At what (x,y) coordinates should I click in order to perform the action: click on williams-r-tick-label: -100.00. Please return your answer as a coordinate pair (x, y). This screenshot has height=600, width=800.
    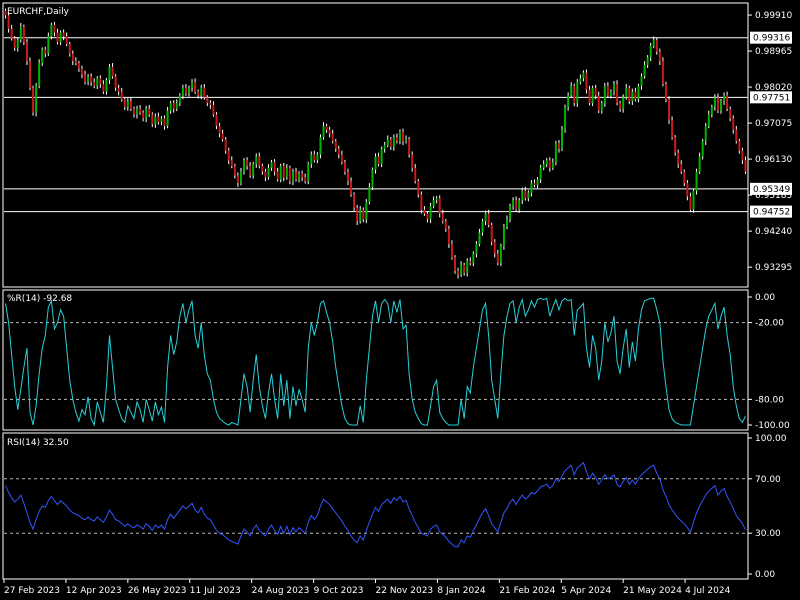
    Looking at the image, I should click on (772, 426).